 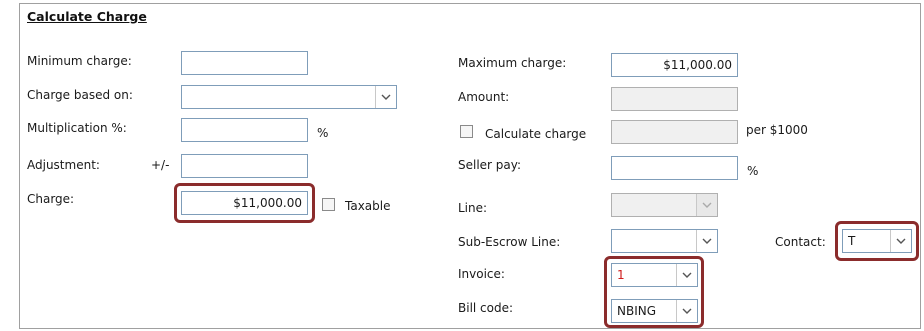 I want to click on charge-based-on-select, so click(x=289, y=97).